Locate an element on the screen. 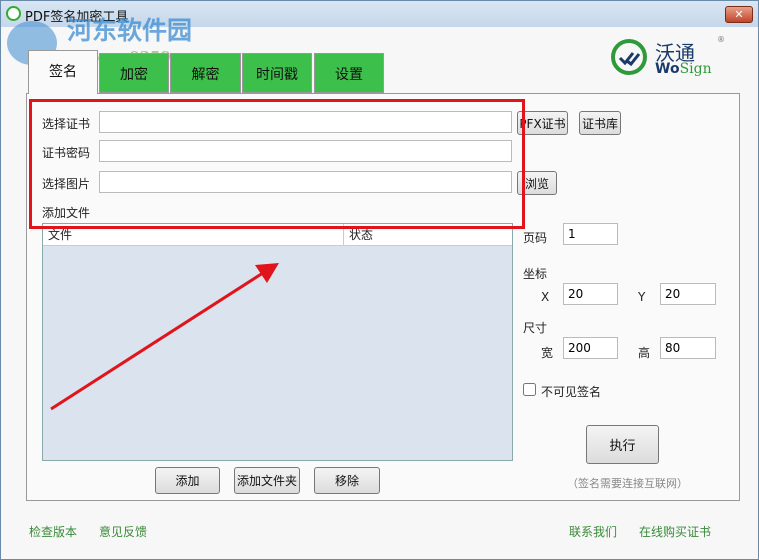 The width and height of the screenshot is (759, 560). coord-label: 坐标 is located at coordinates (535, 274).